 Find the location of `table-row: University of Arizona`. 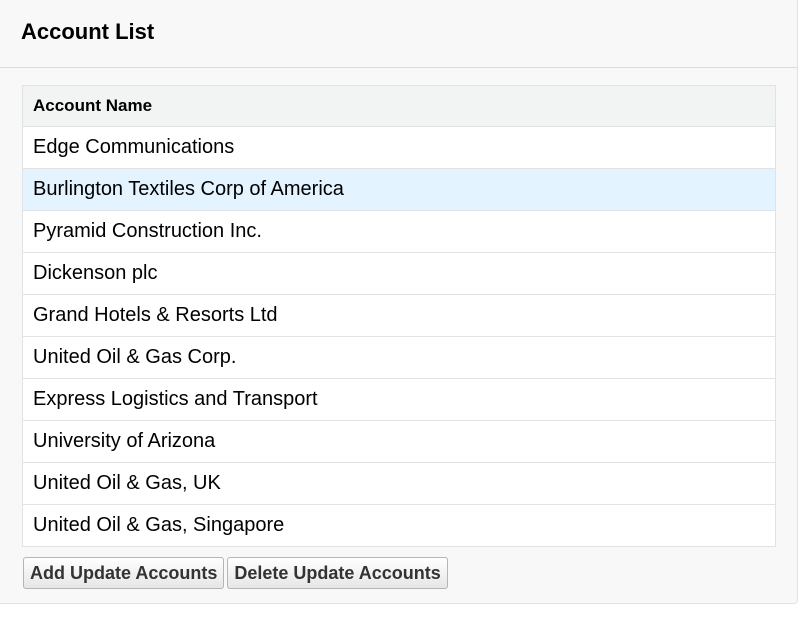

table-row: University of Arizona is located at coordinates (399, 441).